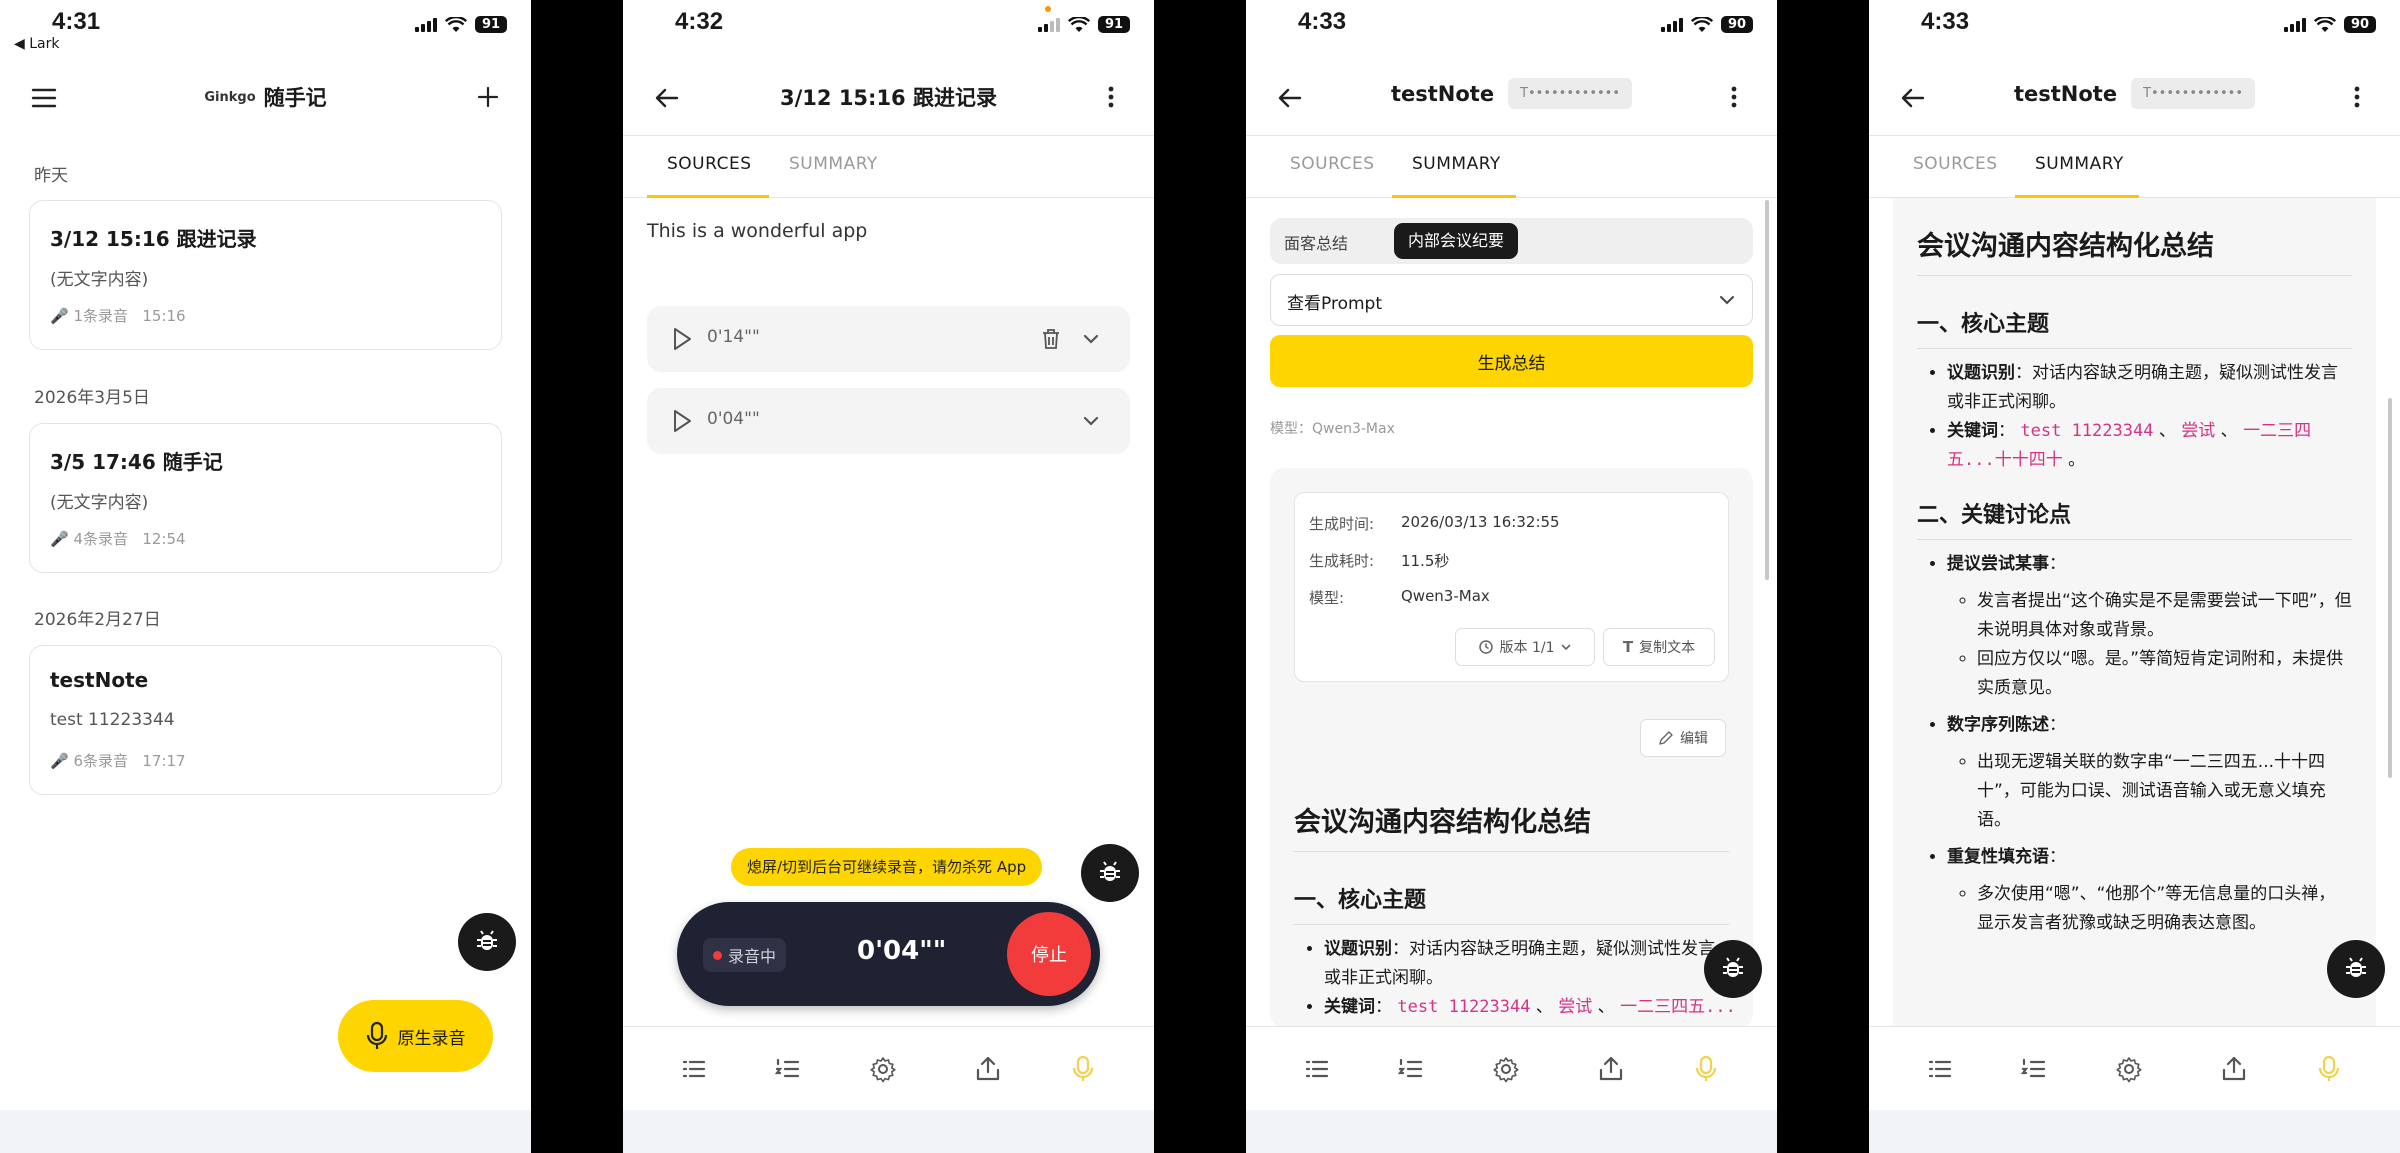 The width and height of the screenshot is (2400, 1153). What do you see at coordinates (118, 315) in the screenshot?
I see `note-meta: 🎤 1条录音 15:16` at bounding box center [118, 315].